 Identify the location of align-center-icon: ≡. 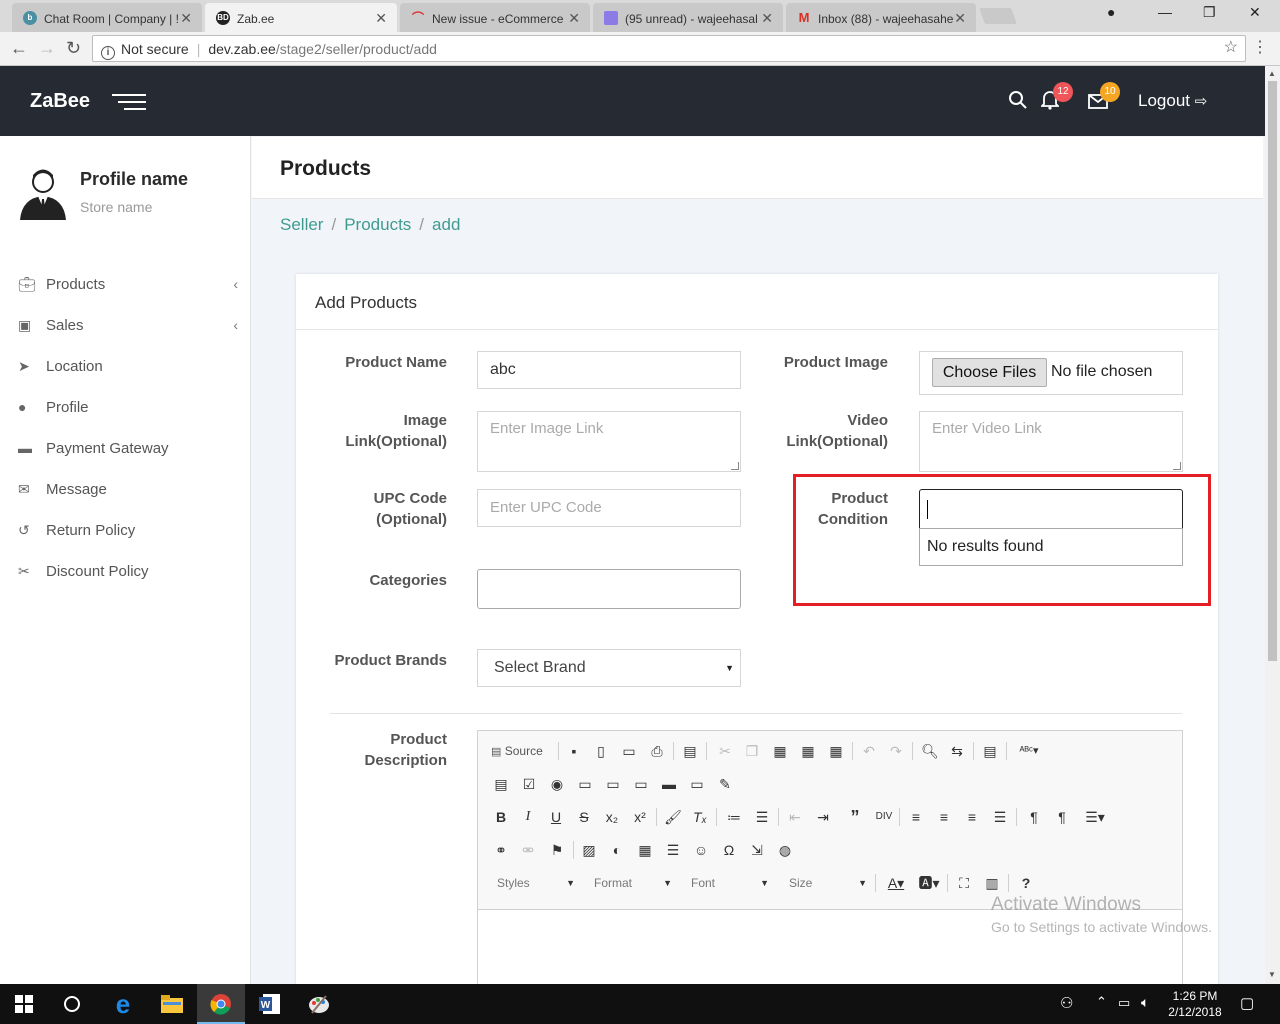
(944, 817).